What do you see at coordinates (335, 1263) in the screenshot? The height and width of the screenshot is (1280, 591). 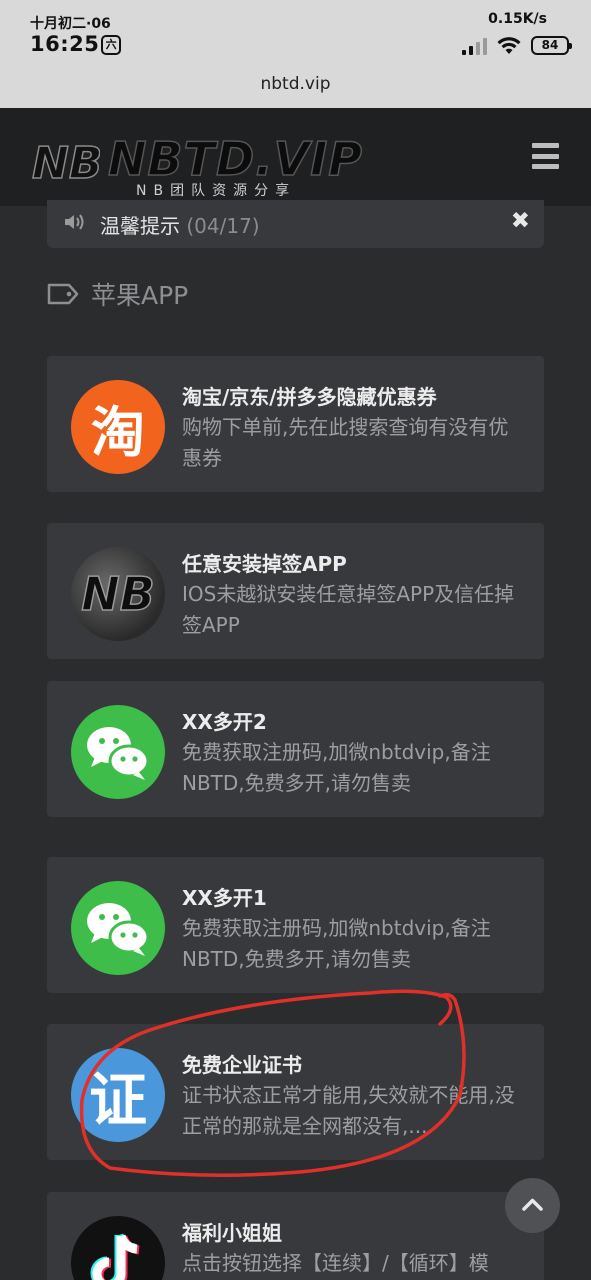 I see `card-description: 点击按钮选择【连续】/【循环】模` at bounding box center [335, 1263].